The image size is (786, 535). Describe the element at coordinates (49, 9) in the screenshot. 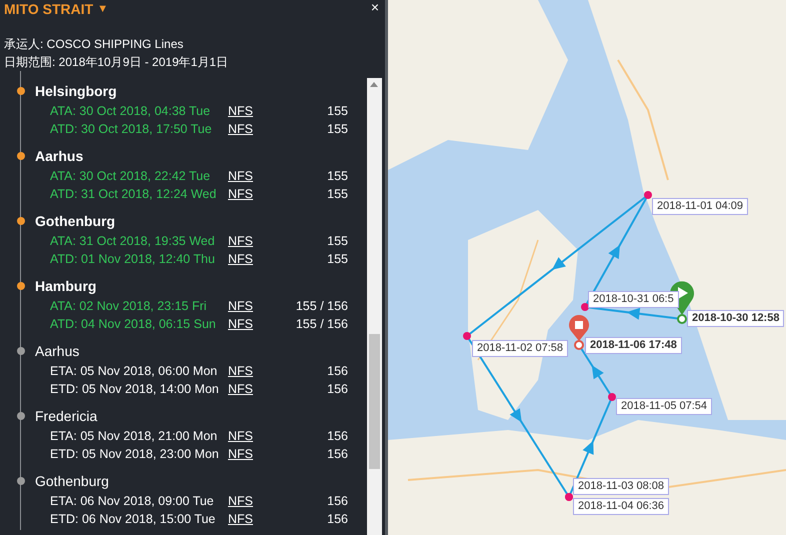

I see `vessel-name: MITO STRAIT` at that location.